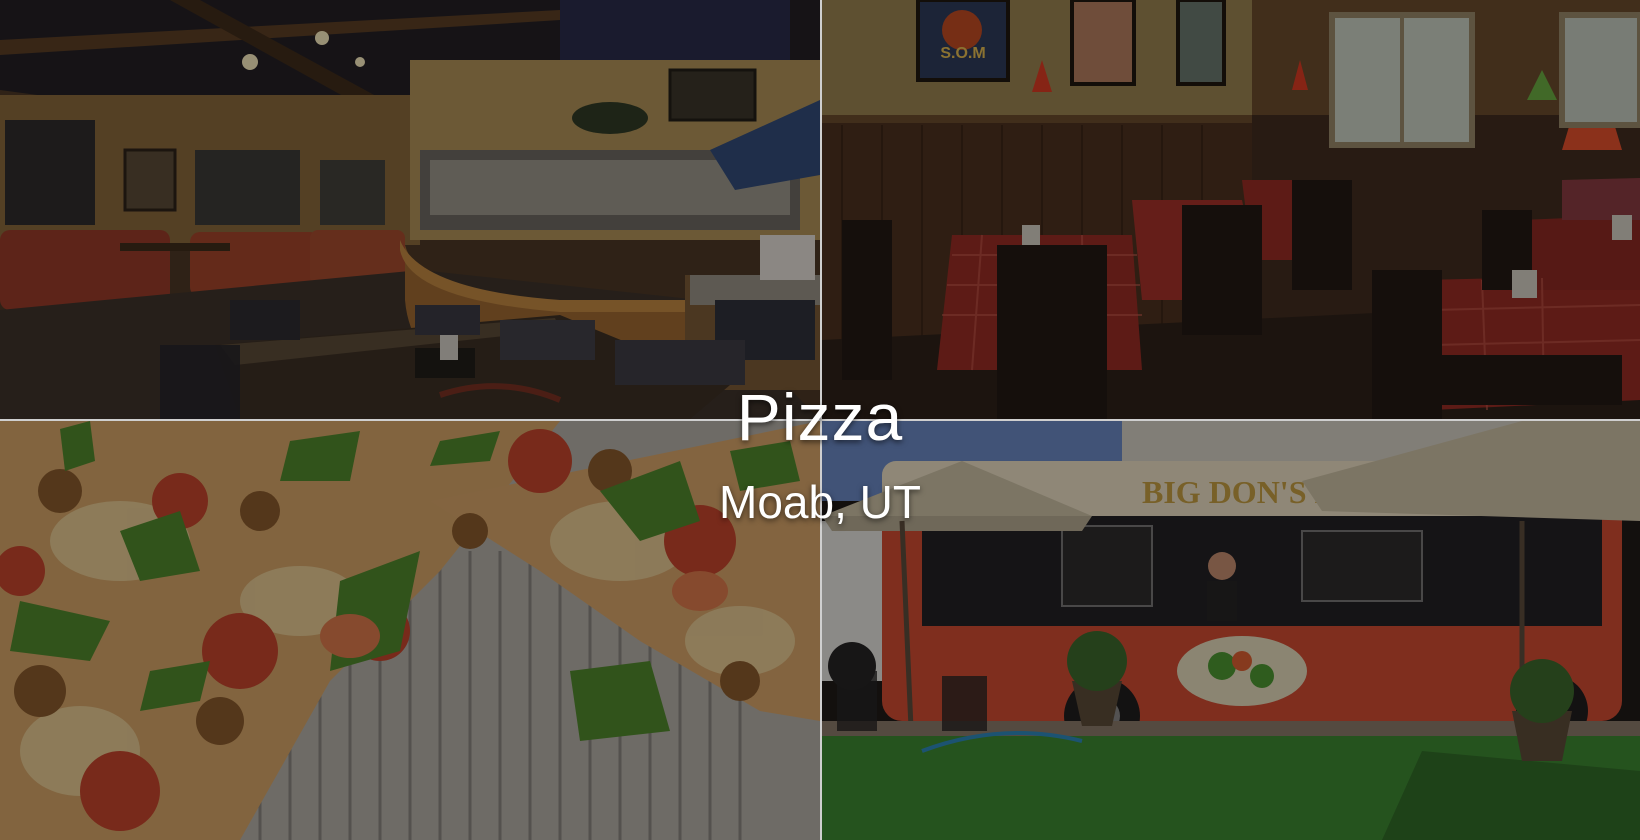 Image resolution: width=1640 pixels, height=840 pixels. I want to click on page-title: Pizza, so click(820, 417).